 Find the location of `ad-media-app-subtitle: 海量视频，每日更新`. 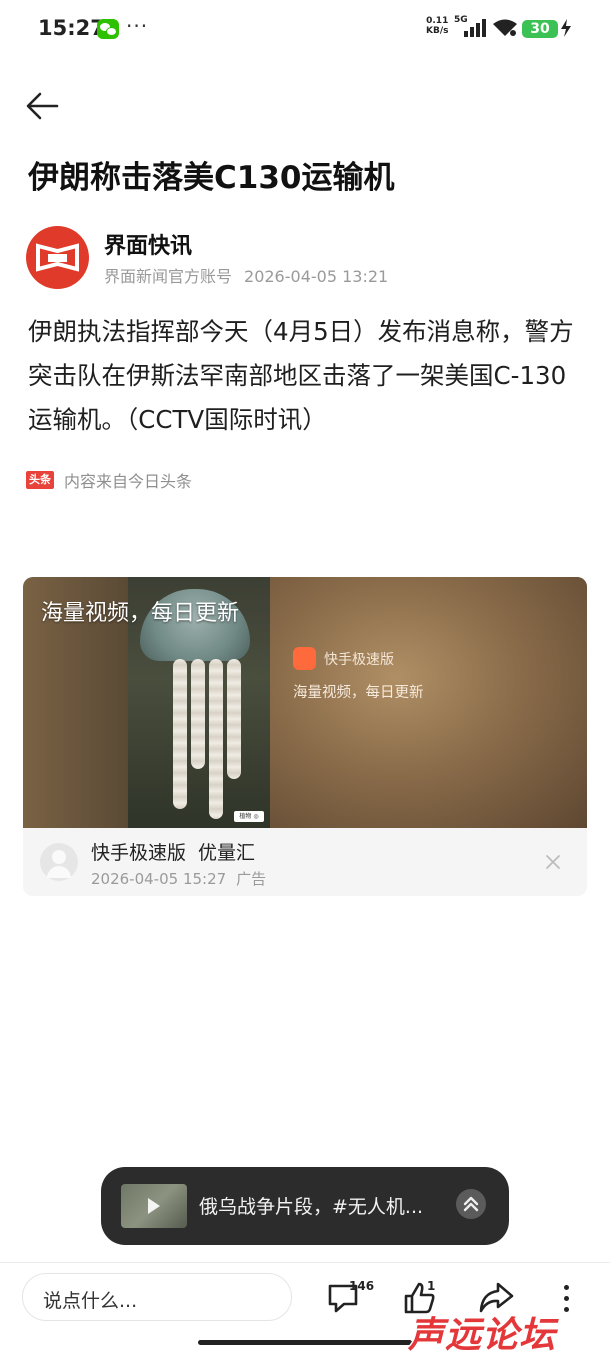

ad-media-app-subtitle: 海量视频，每日更新 is located at coordinates (358, 693).